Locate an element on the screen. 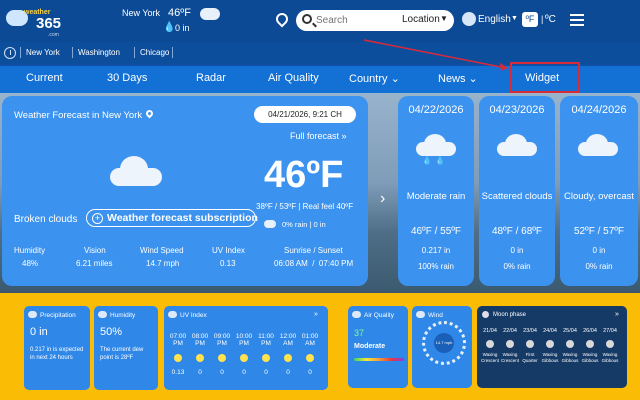 The image size is (640, 400). header-city: New York is located at coordinates (141, 13).